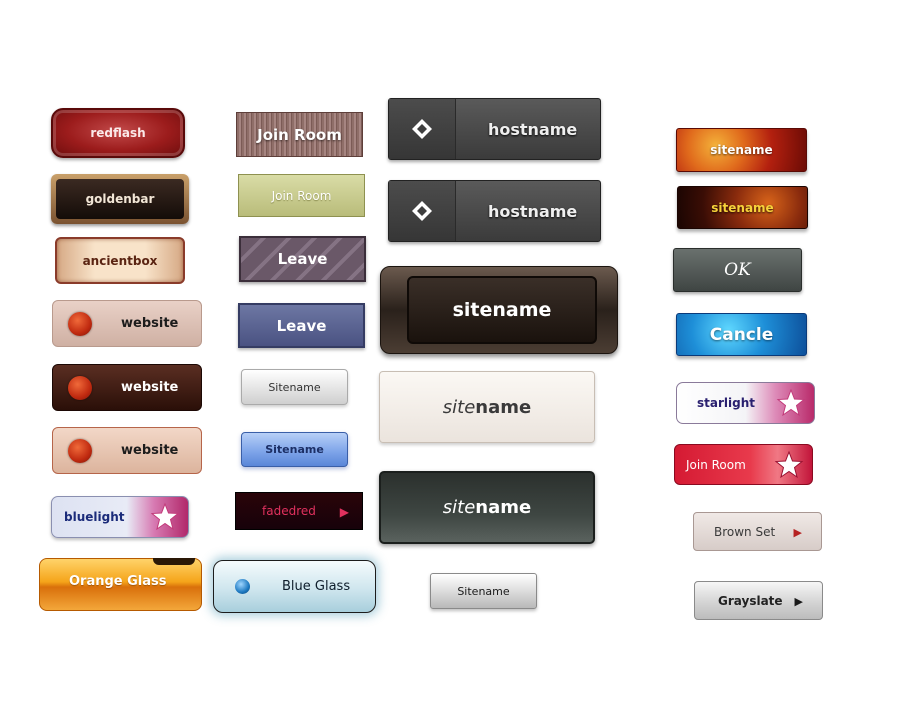 This screenshot has width=900, height=722. What do you see at coordinates (750, 600) in the screenshot?
I see `grayslate-label: Grayslate` at bounding box center [750, 600].